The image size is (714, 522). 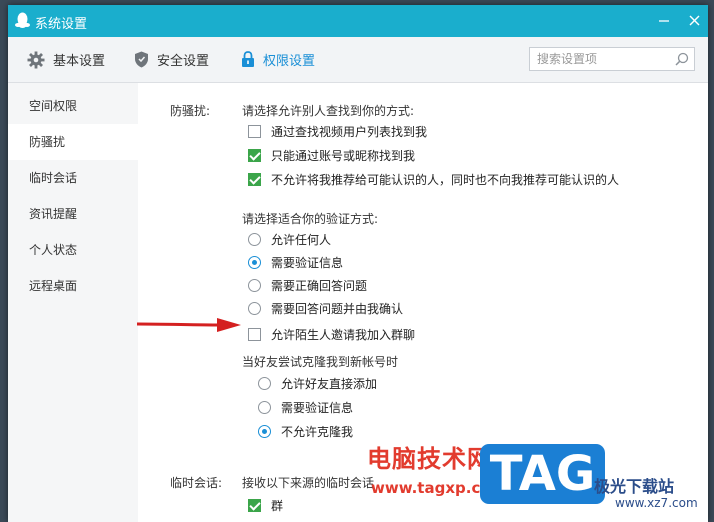 What do you see at coordinates (73, 178) in the screenshot?
I see `sidebar-item-temp-chat: 临时会话` at bounding box center [73, 178].